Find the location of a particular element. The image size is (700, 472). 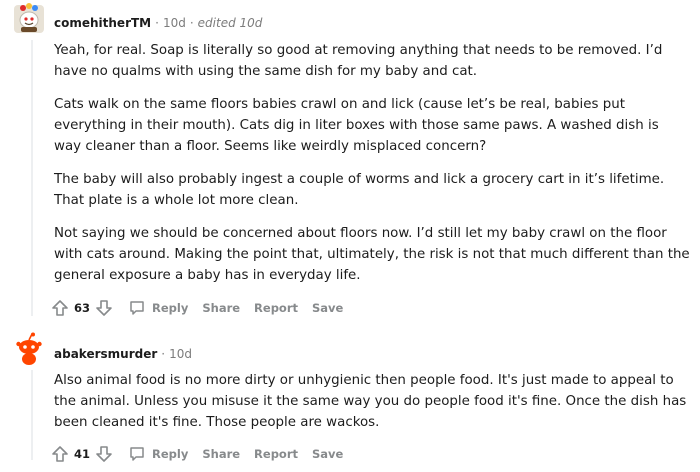

vote-controls: 41 is located at coordinates (82, 454).